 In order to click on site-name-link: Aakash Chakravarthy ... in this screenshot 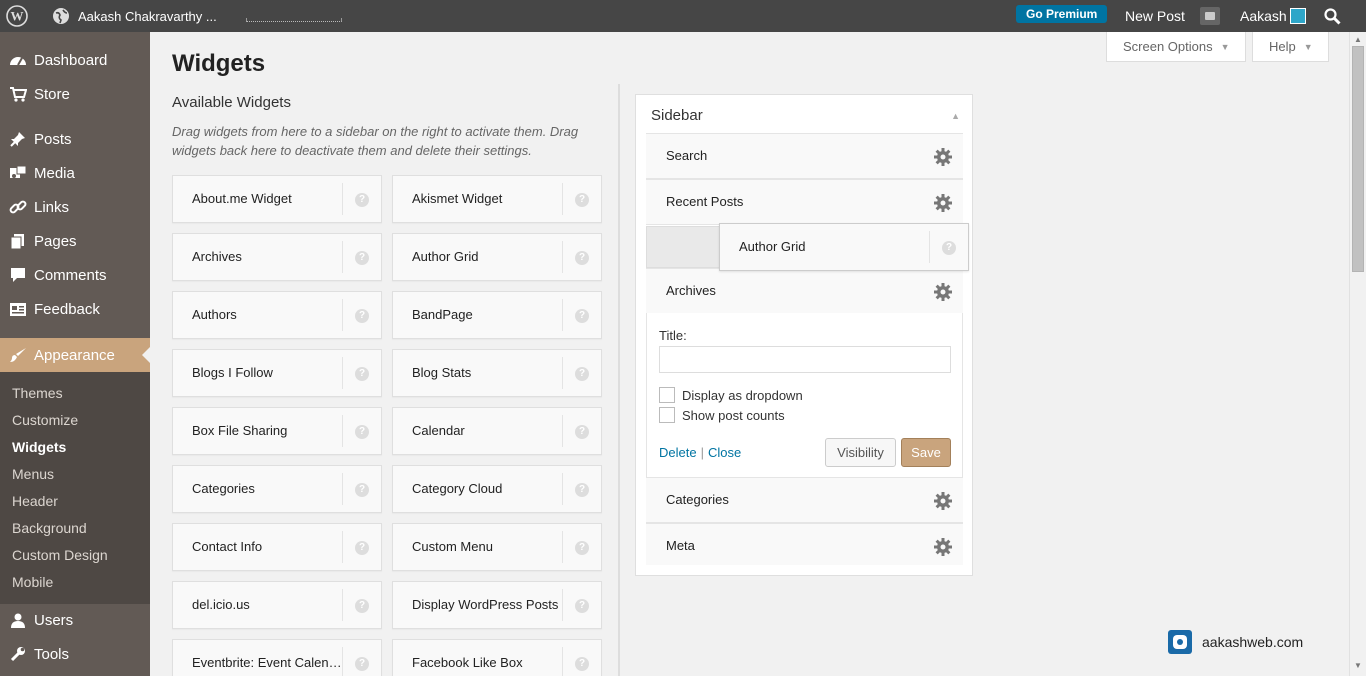, I will do `click(147, 16)`.